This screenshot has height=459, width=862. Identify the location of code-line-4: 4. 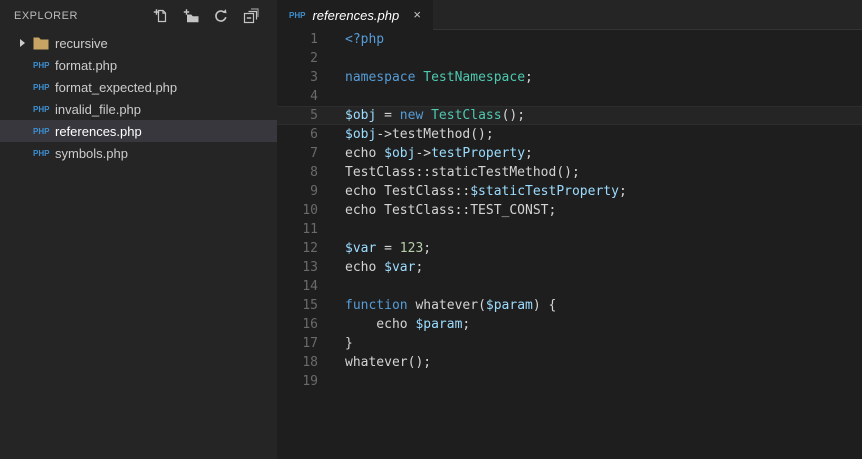
(569, 96).